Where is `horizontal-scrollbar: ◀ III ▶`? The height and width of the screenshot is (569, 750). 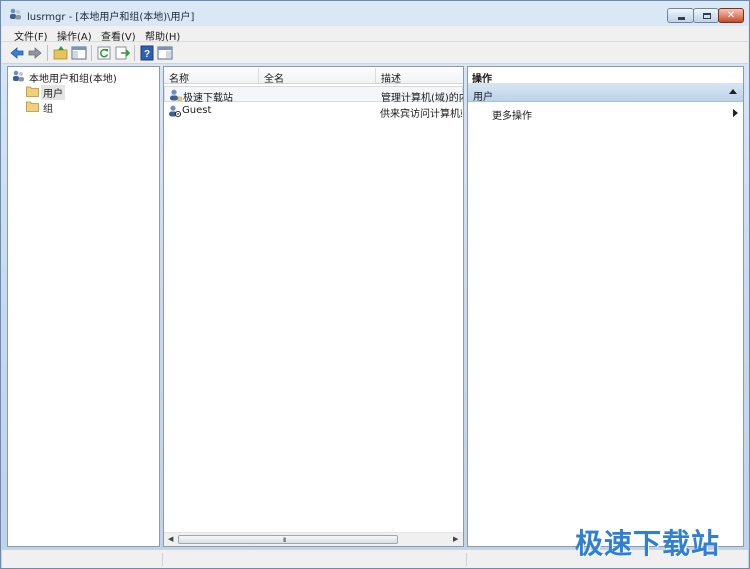
horizontal-scrollbar: ◀ III ▶ is located at coordinates (313, 539).